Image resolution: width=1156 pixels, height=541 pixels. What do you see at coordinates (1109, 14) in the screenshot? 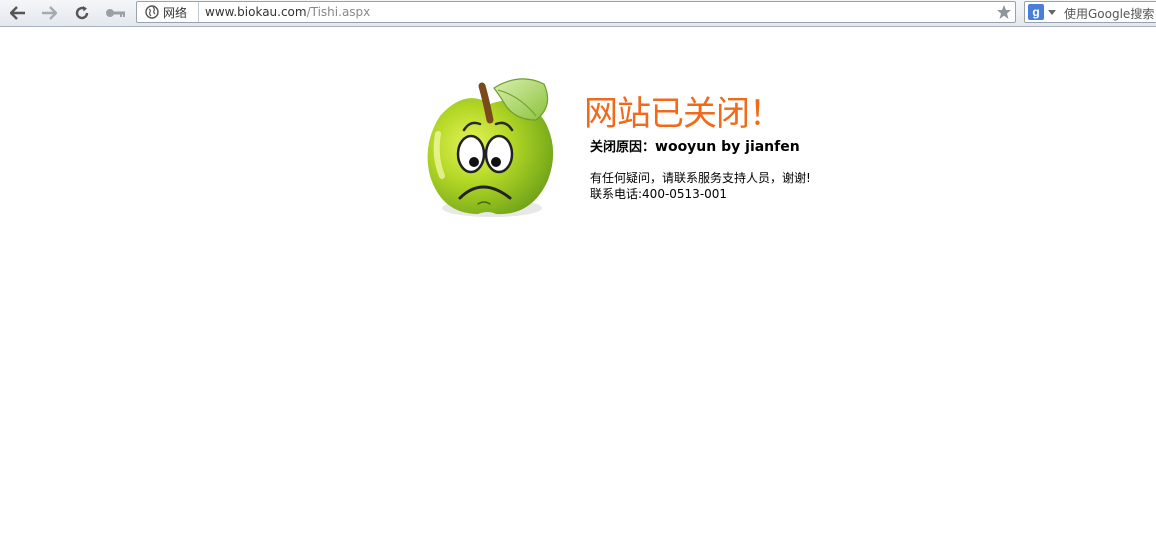
I see `search-placeholder: 使用Google搜索` at bounding box center [1109, 14].